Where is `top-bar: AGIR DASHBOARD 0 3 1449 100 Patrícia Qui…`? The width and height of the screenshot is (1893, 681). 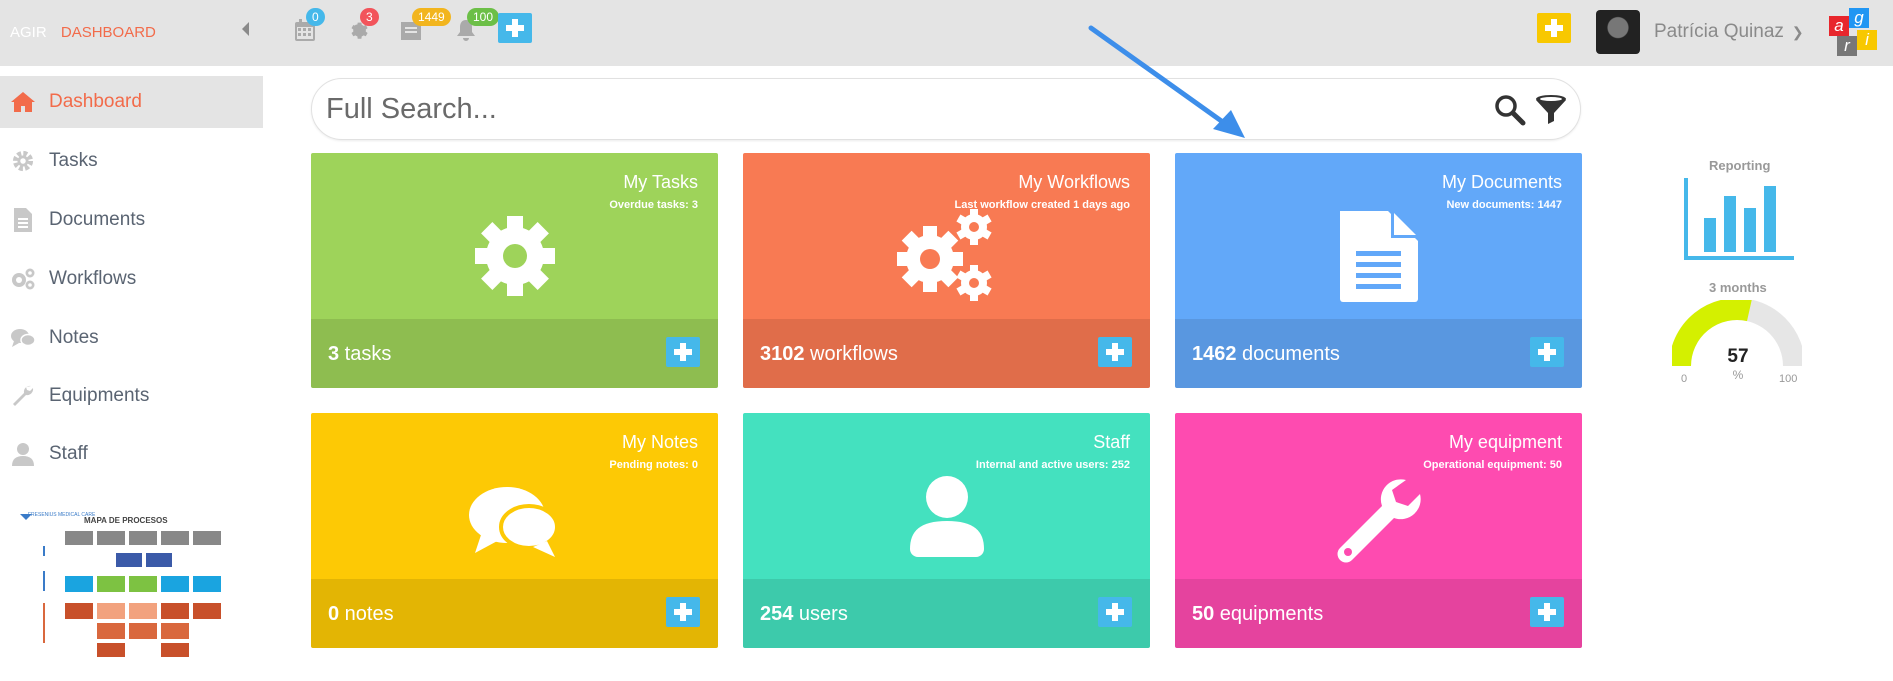 top-bar: AGIR DASHBOARD 0 3 1449 100 Patrícia Qui… is located at coordinates (946, 33).